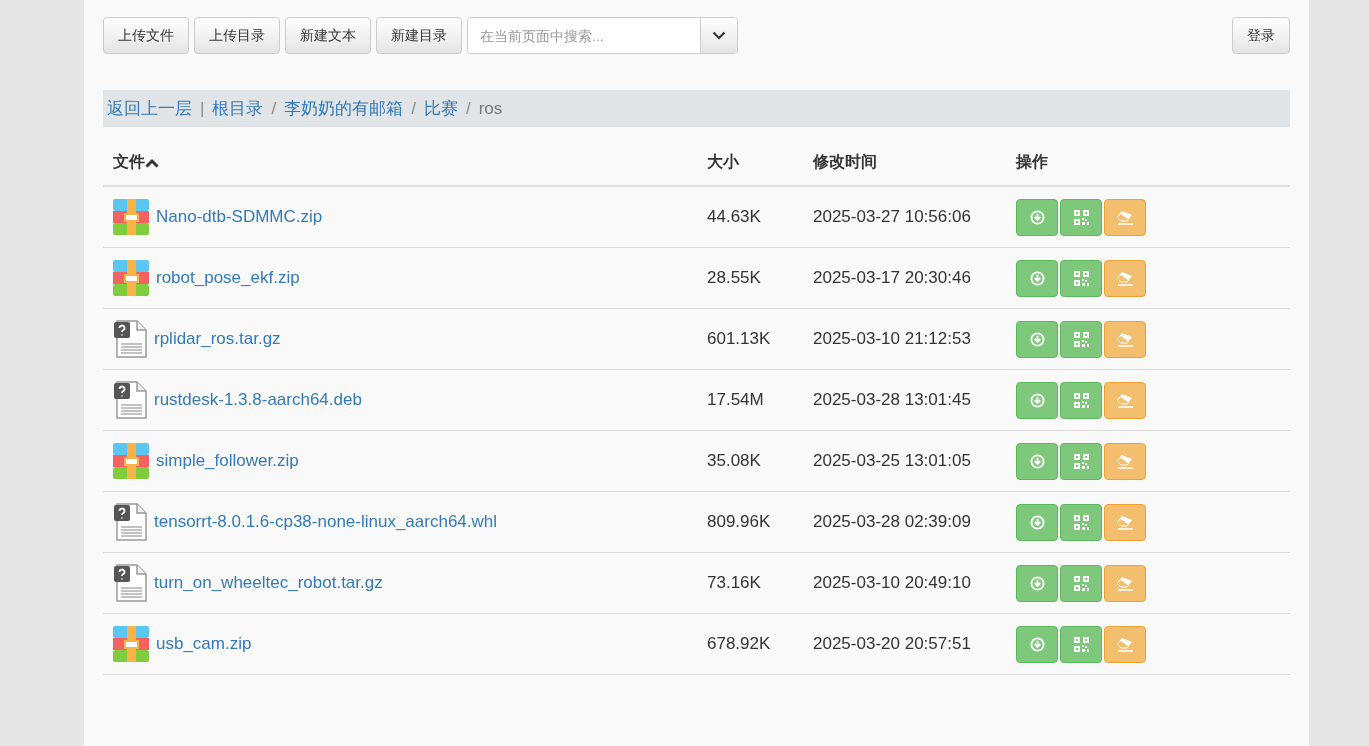 The width and height of the screenshot is (1369, 746). Describe the element at coordinates (238, 108) in the screenshot. I see `breadcrumb-link: 根目录` at that location.